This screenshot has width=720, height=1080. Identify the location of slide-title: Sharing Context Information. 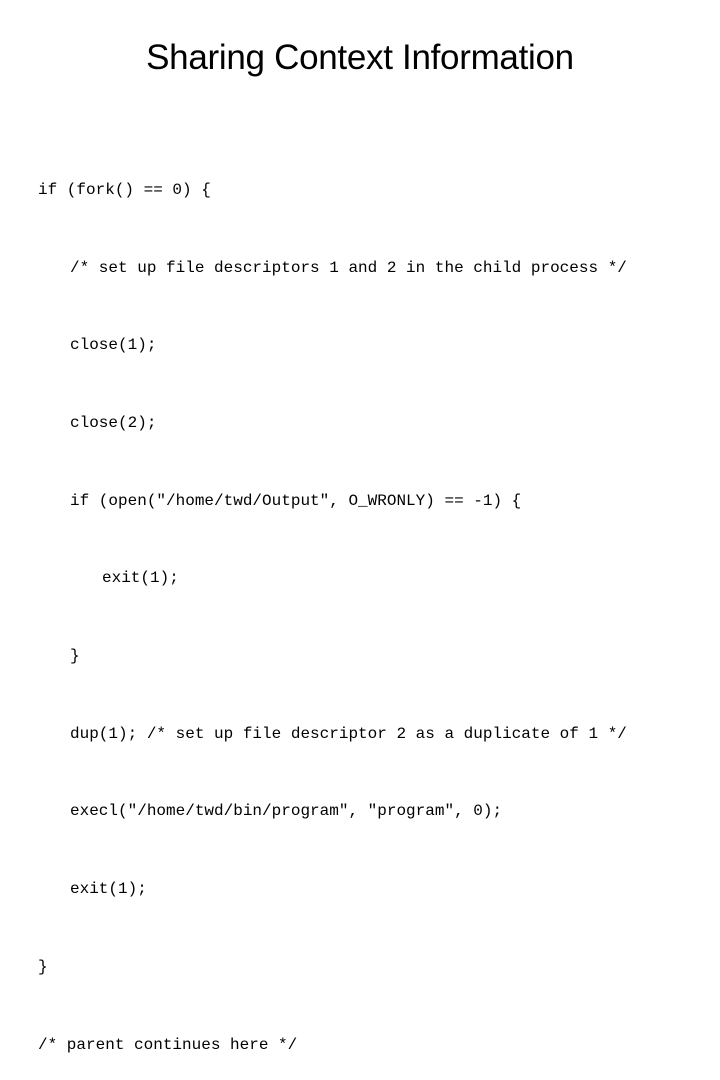
(360, 57).